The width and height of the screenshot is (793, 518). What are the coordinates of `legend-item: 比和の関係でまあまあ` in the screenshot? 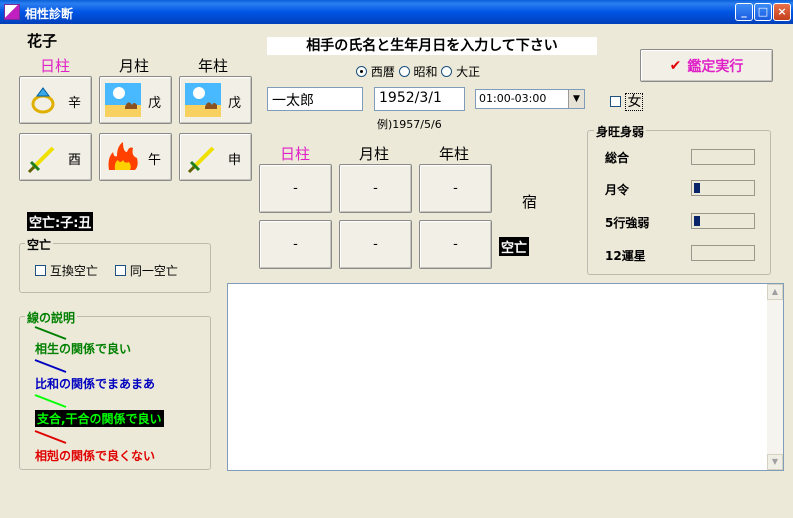 It's located at (95, 384).